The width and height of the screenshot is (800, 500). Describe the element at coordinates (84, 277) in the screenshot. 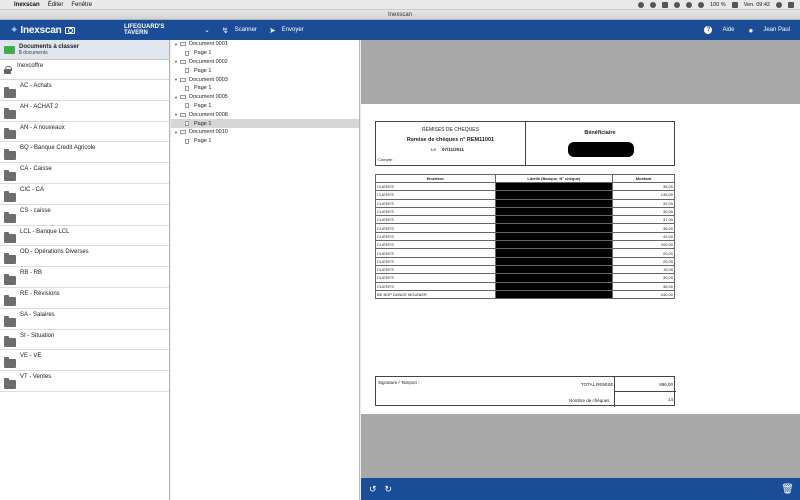

I see `folder-item: RB - RB` at that location.